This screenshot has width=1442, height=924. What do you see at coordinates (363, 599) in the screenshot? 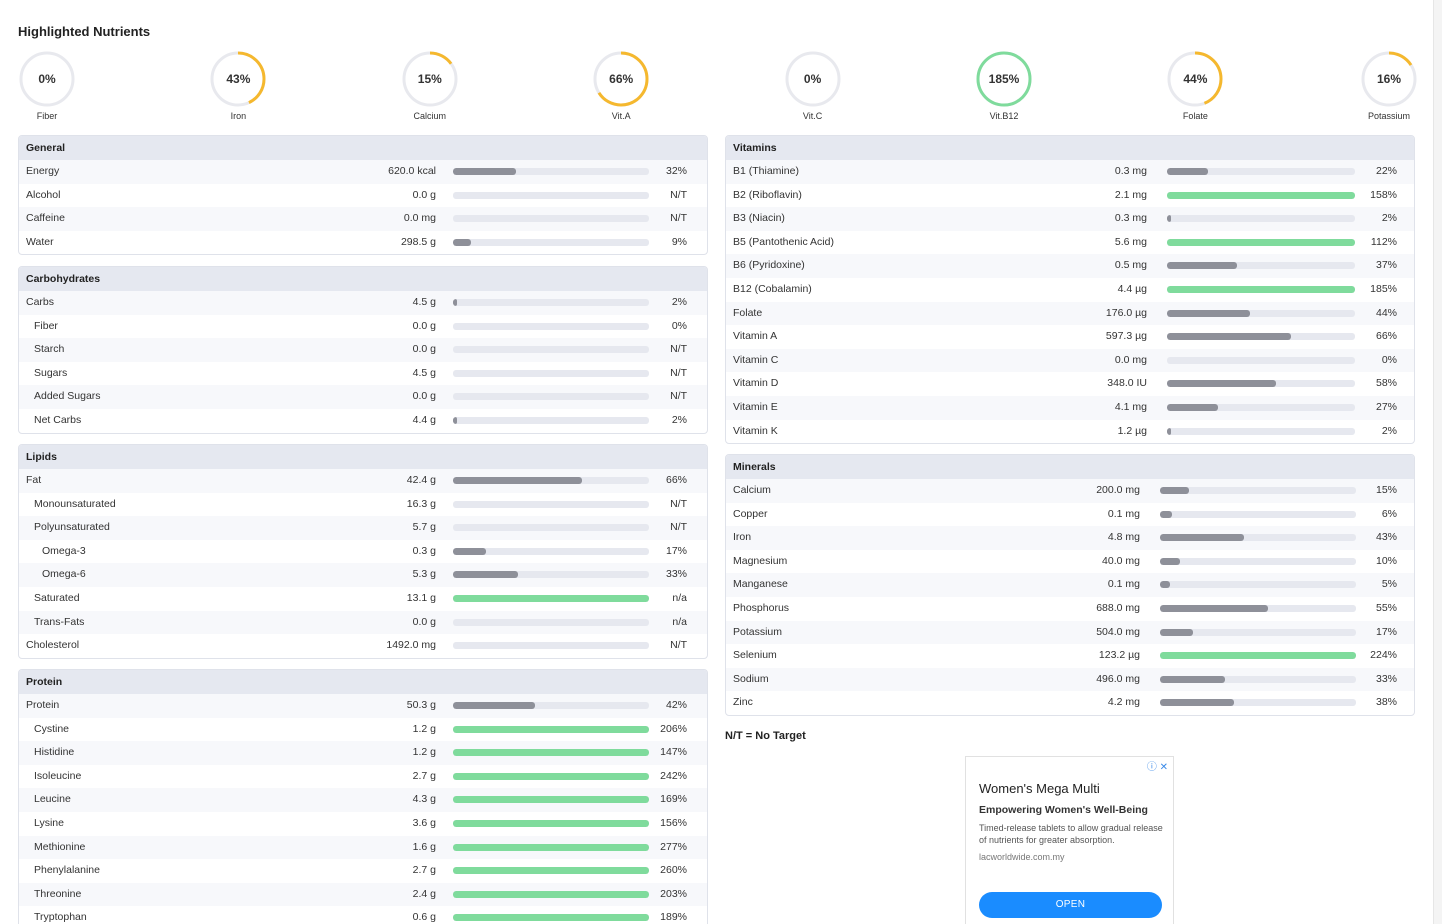
I see `nutrient-row: Saturated 13.1 g n/a` at bounding box center [363, 599].